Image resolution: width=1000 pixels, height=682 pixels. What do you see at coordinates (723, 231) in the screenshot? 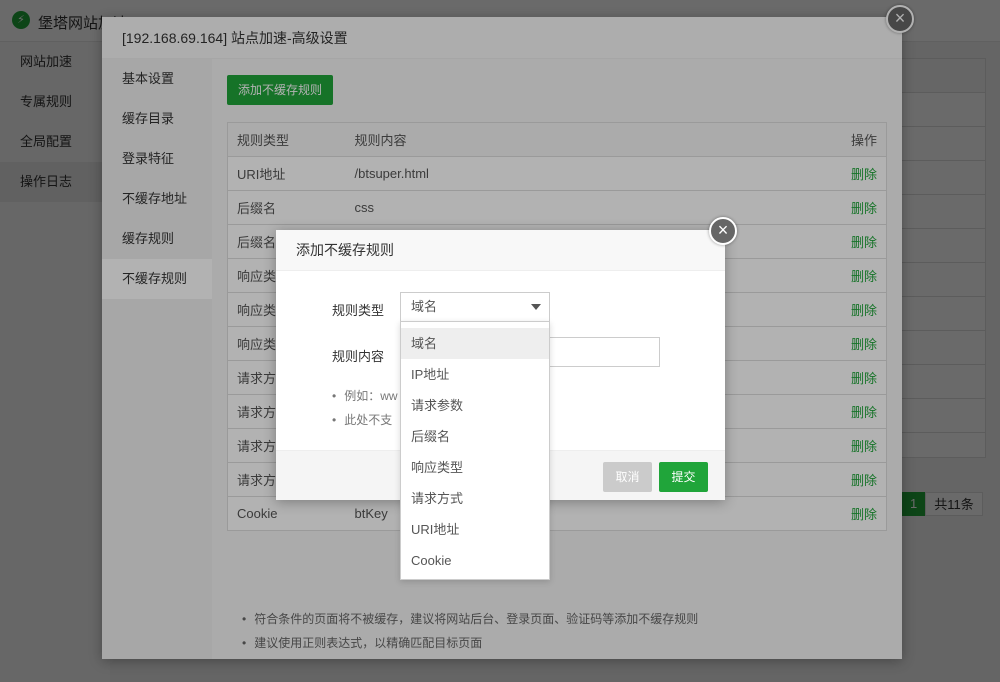
I see `close-icon: ×` at bounding box center [723, 231].